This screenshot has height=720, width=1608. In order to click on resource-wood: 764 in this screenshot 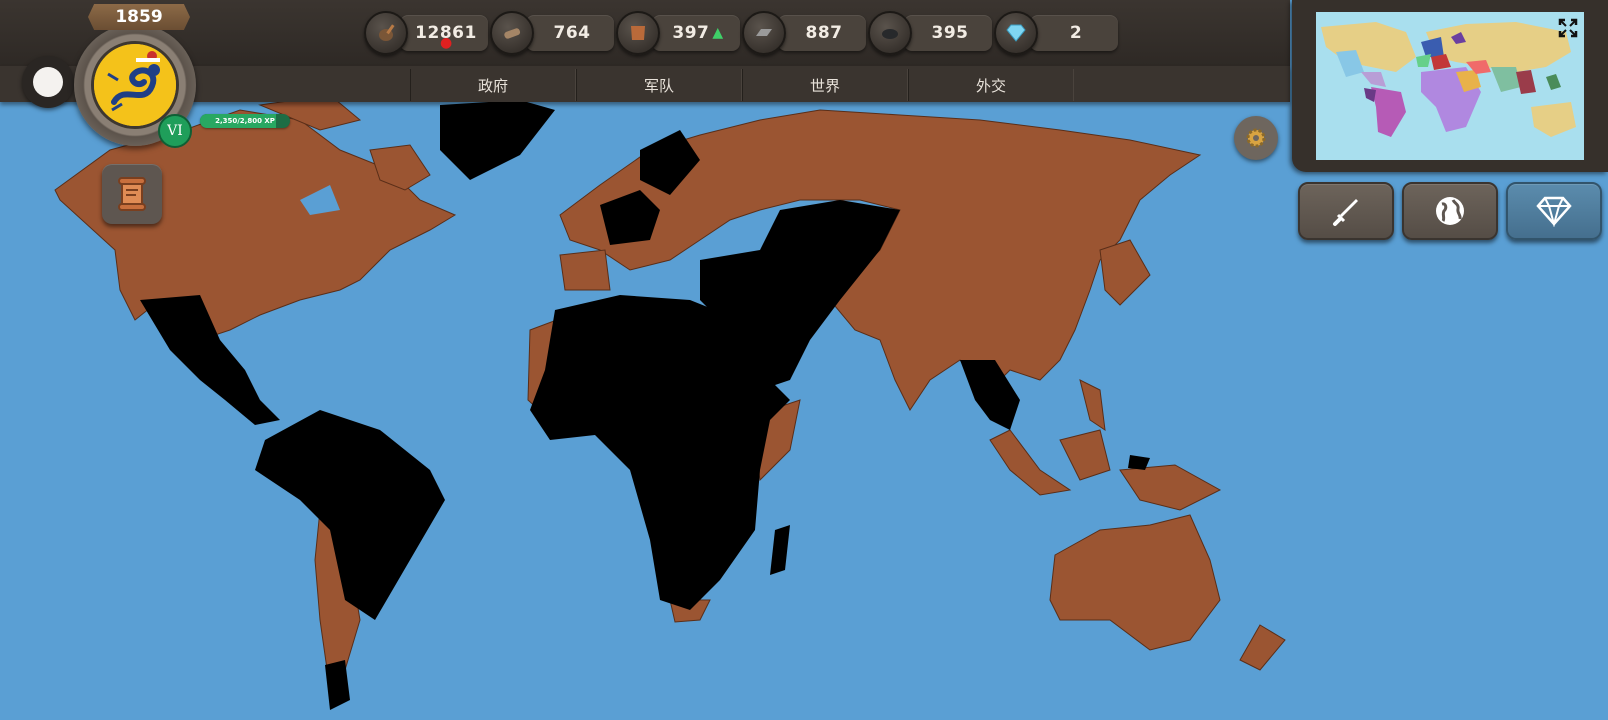, I will do `click(552, 33)`.